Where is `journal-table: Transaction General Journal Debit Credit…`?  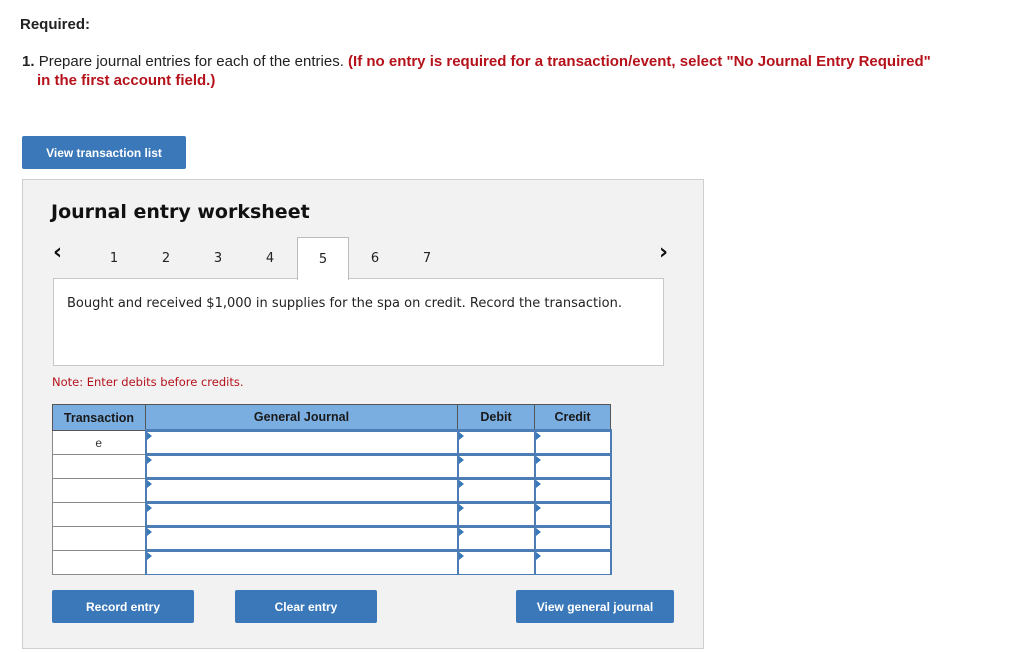
journal-table: Transaction General Journal Debit Credit… is located at coordinates (332, 489).